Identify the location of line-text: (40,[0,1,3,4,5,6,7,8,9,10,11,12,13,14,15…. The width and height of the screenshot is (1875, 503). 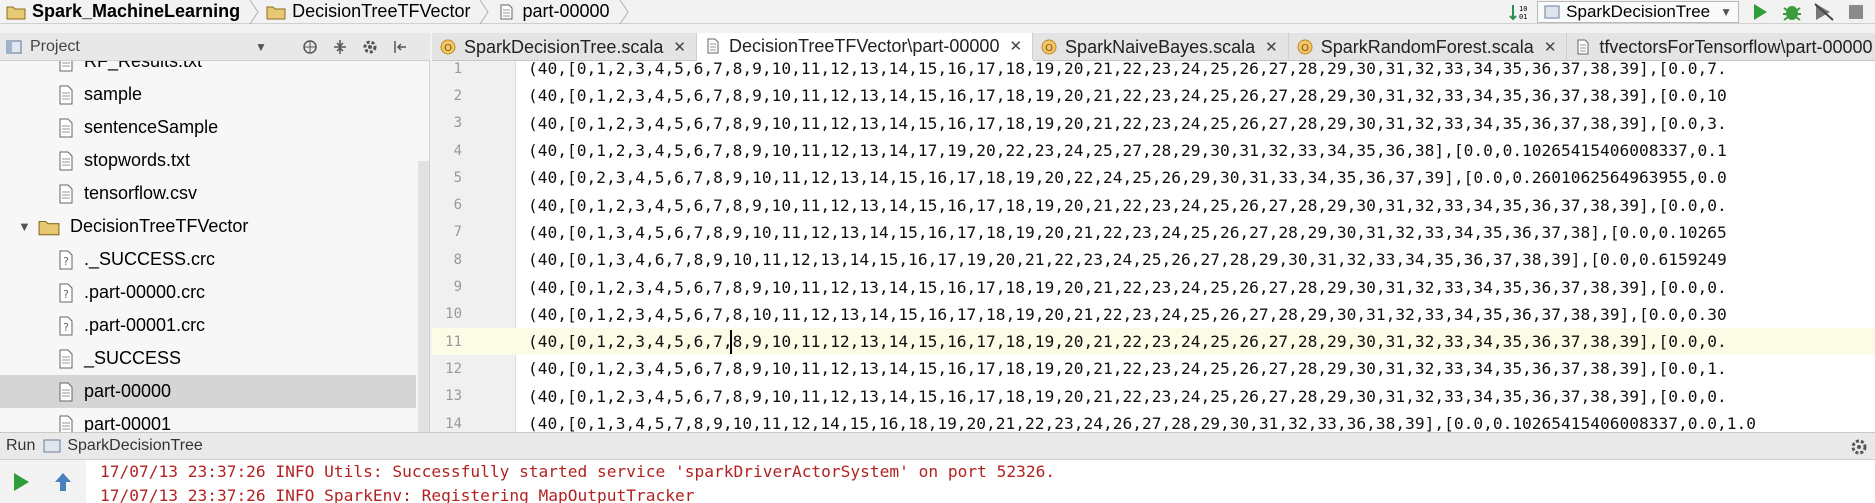
(1127, 232).